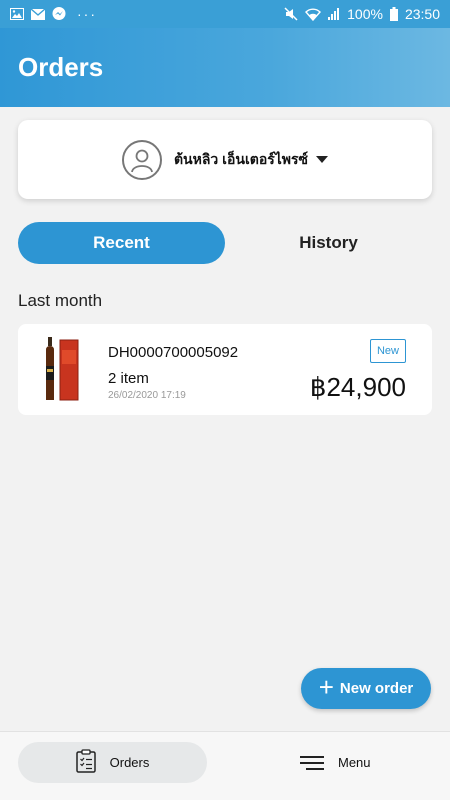 This screenshot has height=800, width=450. Describe the element at coordinates (129, 762) in the screenshot. I see `nav-orders-label: Orders` at that location.